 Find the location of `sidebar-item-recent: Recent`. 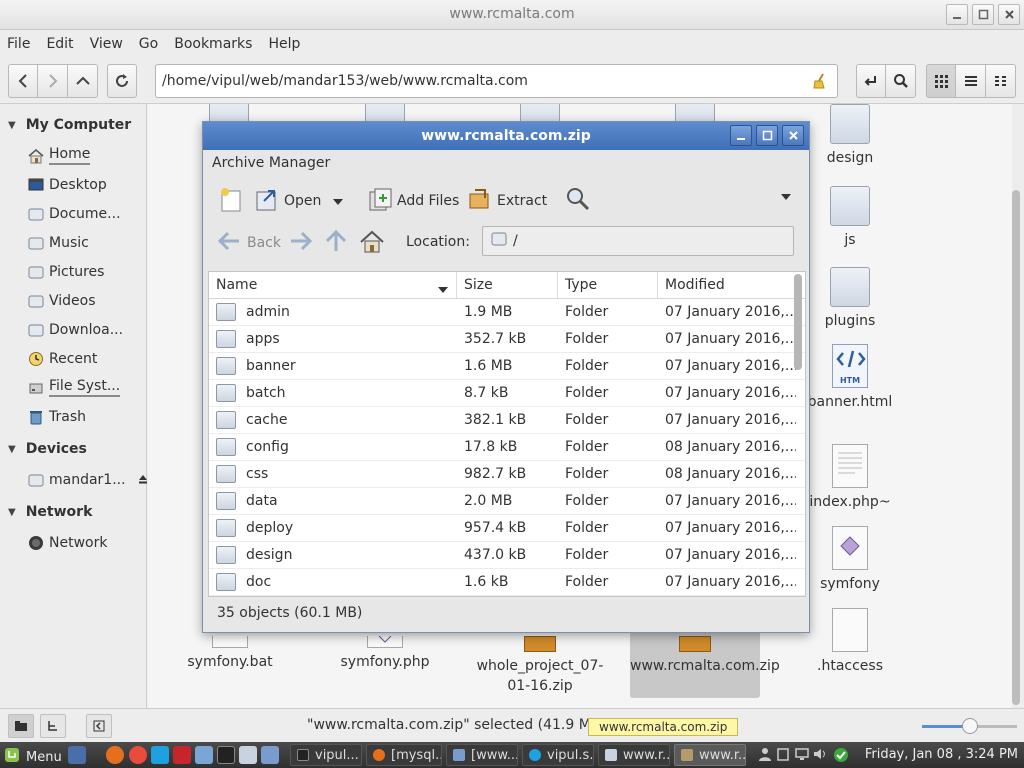

sidebar-item-recent: Recent is located at coordinates (73, 358).